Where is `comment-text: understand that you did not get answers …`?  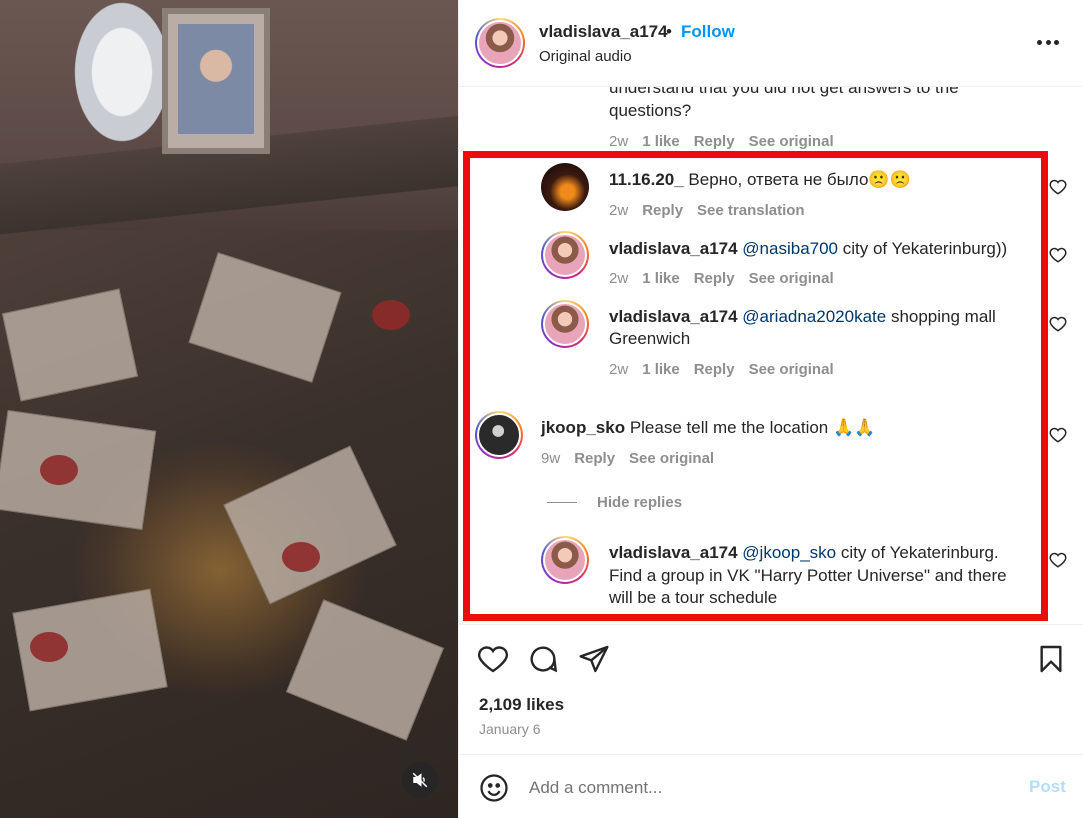
comment-text: understand that you did not get answers … is located at coordinates (784, 92).